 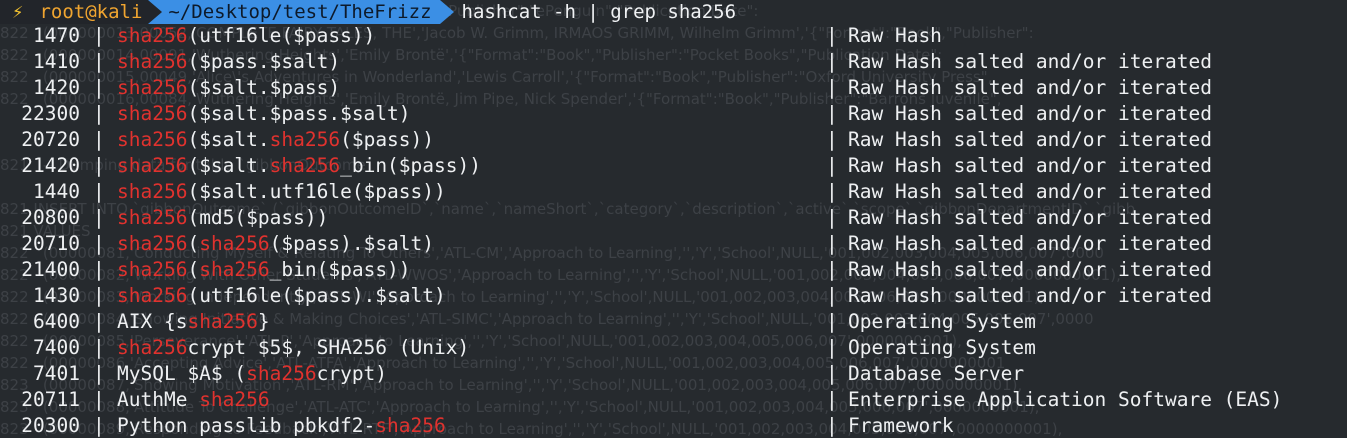 I want to click on hash-mode-number: 21420, so click(x=50, y=165).